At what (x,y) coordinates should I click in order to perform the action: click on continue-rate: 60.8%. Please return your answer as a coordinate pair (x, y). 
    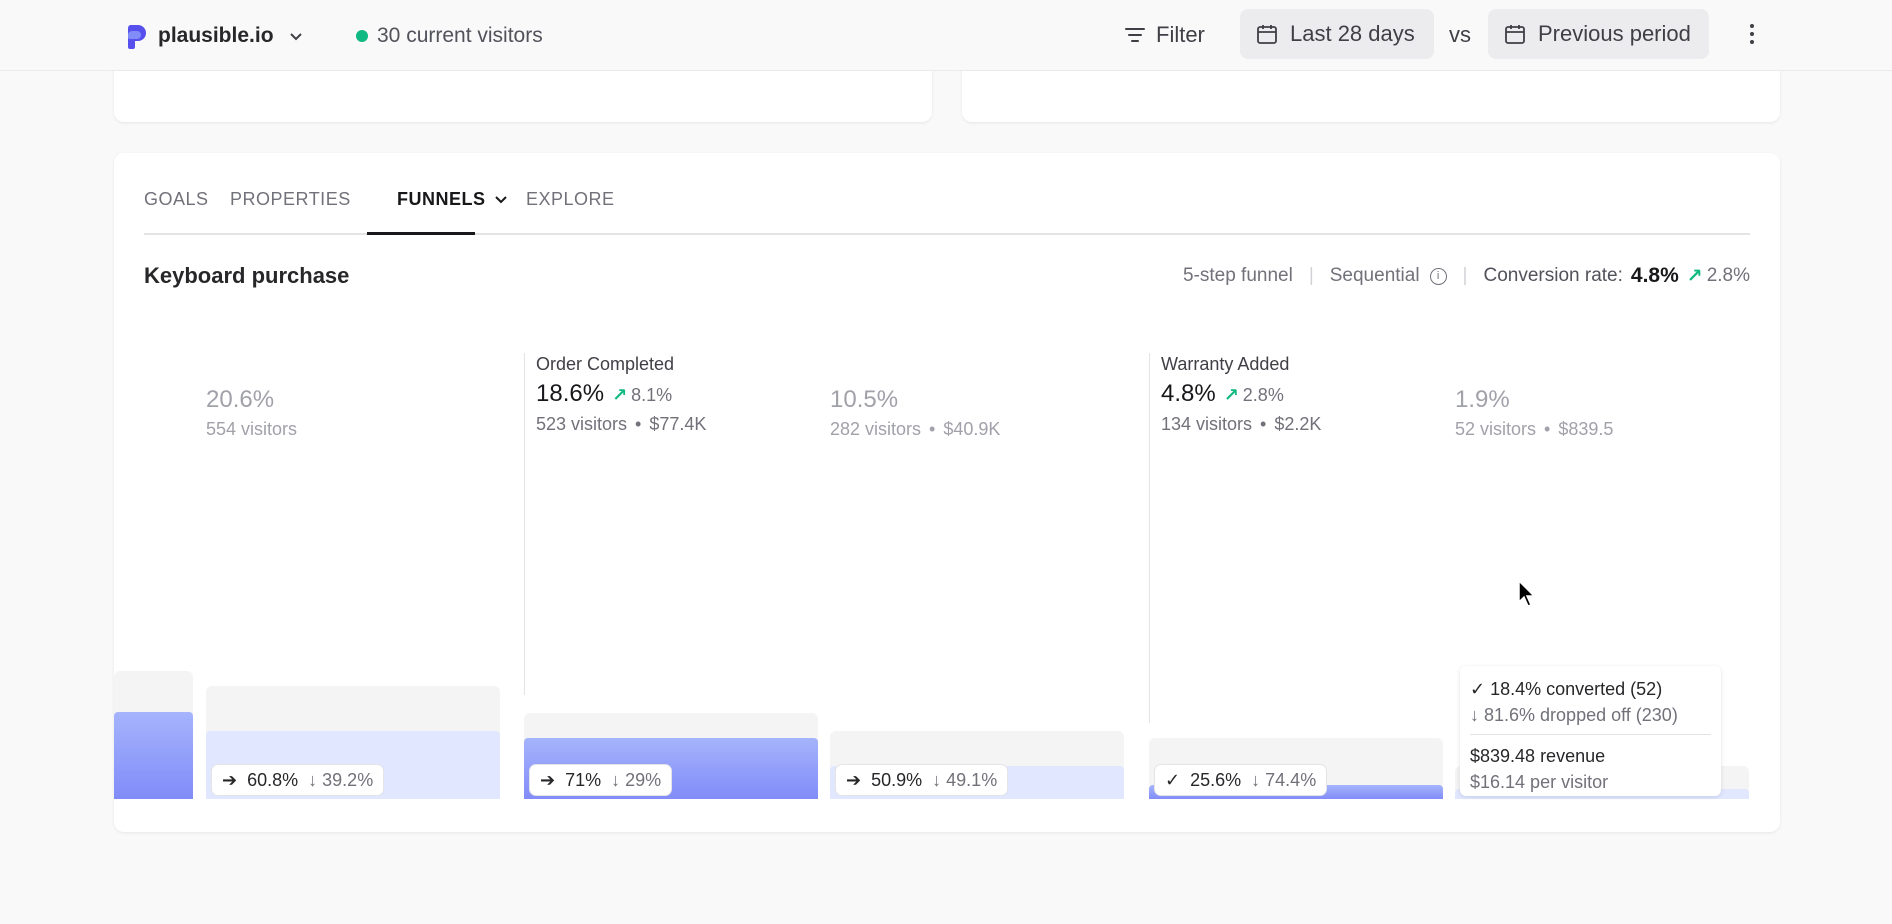
    Looking at the image, I should click on (273, 779).